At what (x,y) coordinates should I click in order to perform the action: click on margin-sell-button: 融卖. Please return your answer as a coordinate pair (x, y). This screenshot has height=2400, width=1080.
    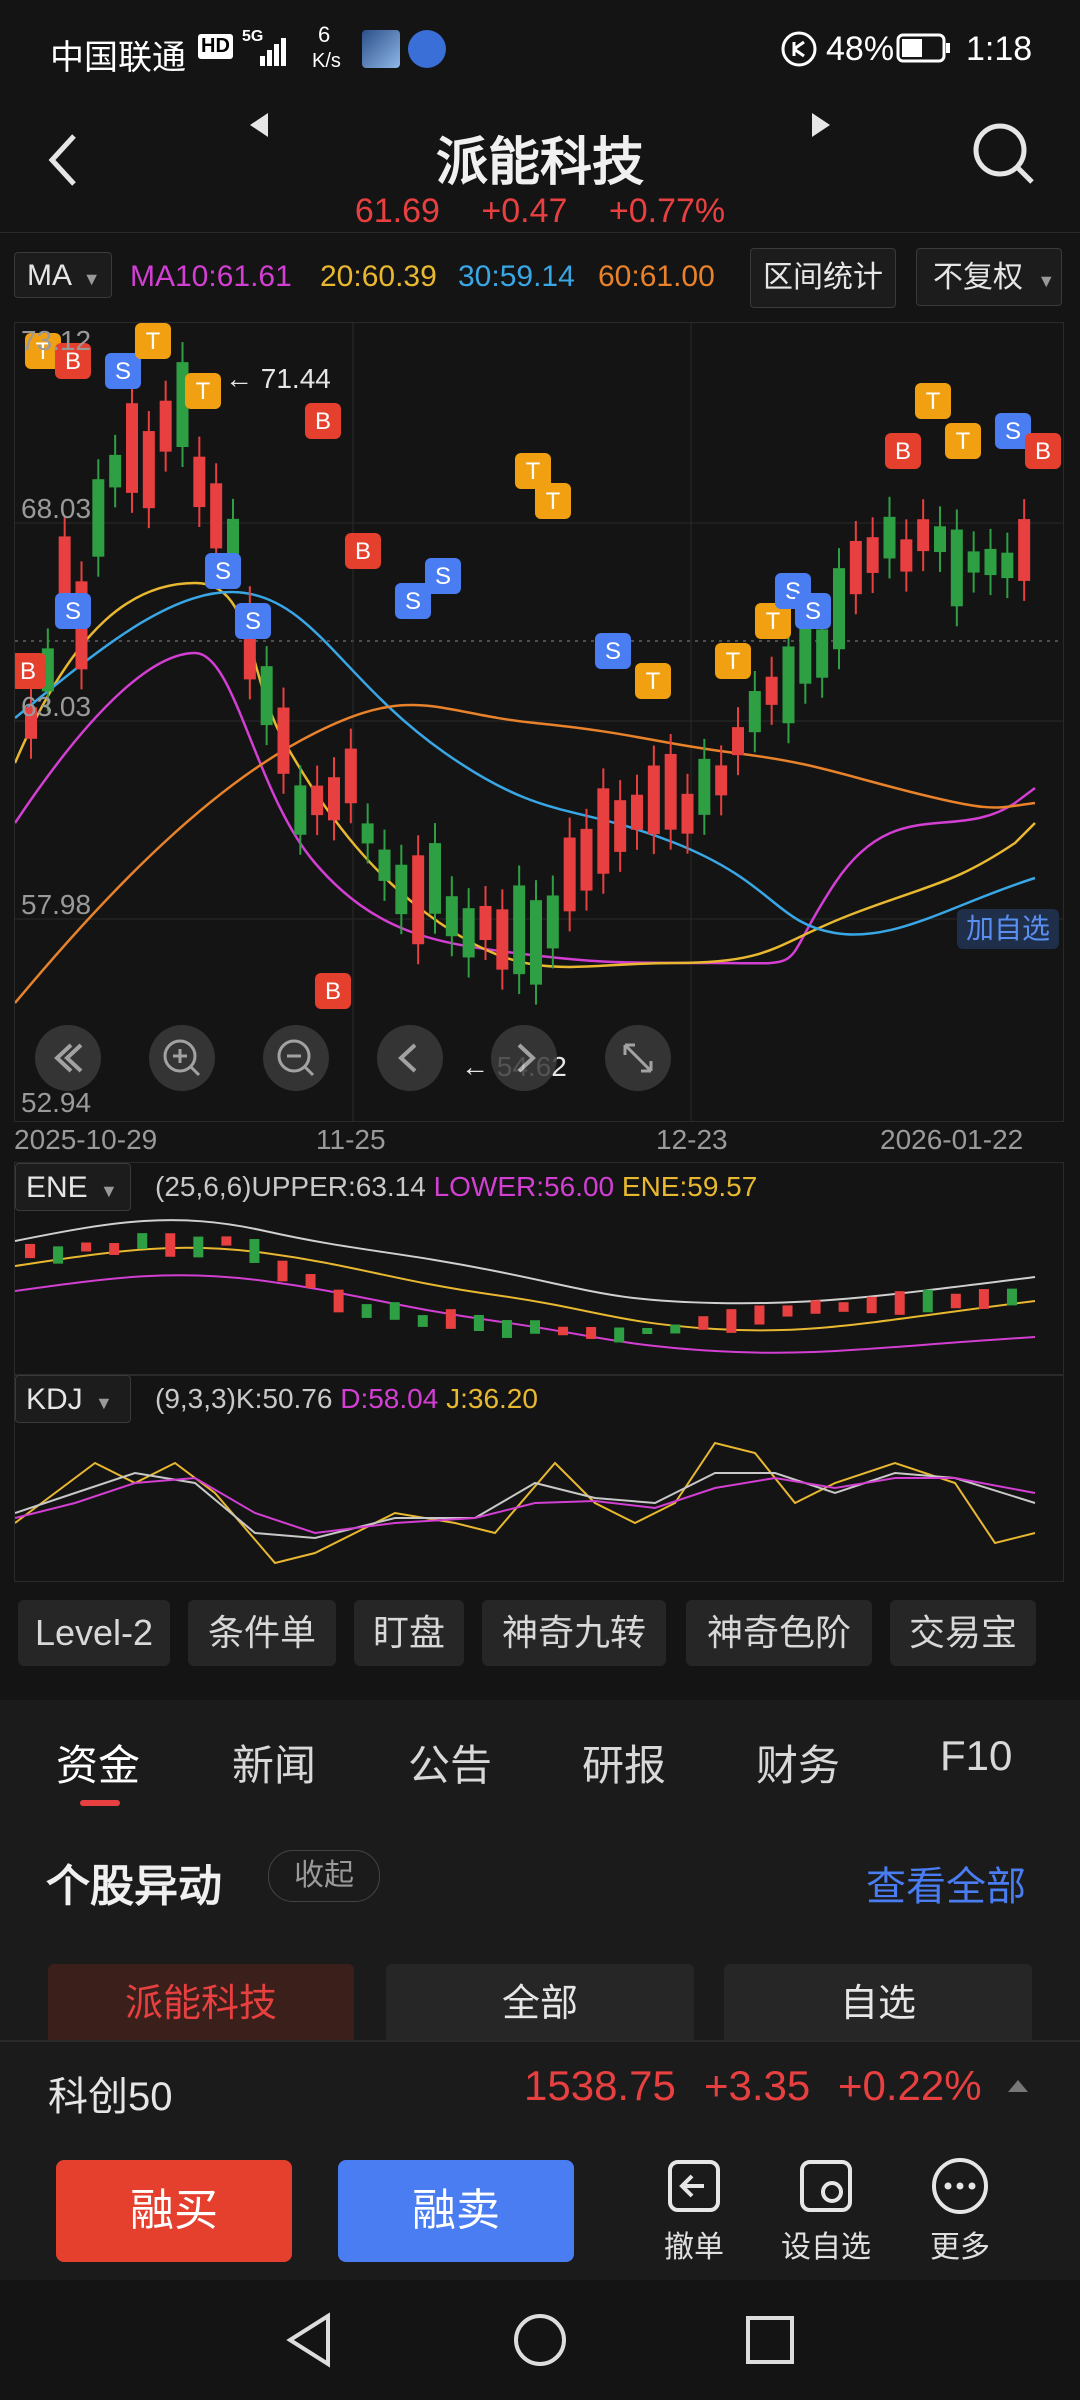
    Looking at the image, I should click on (456, 2211).